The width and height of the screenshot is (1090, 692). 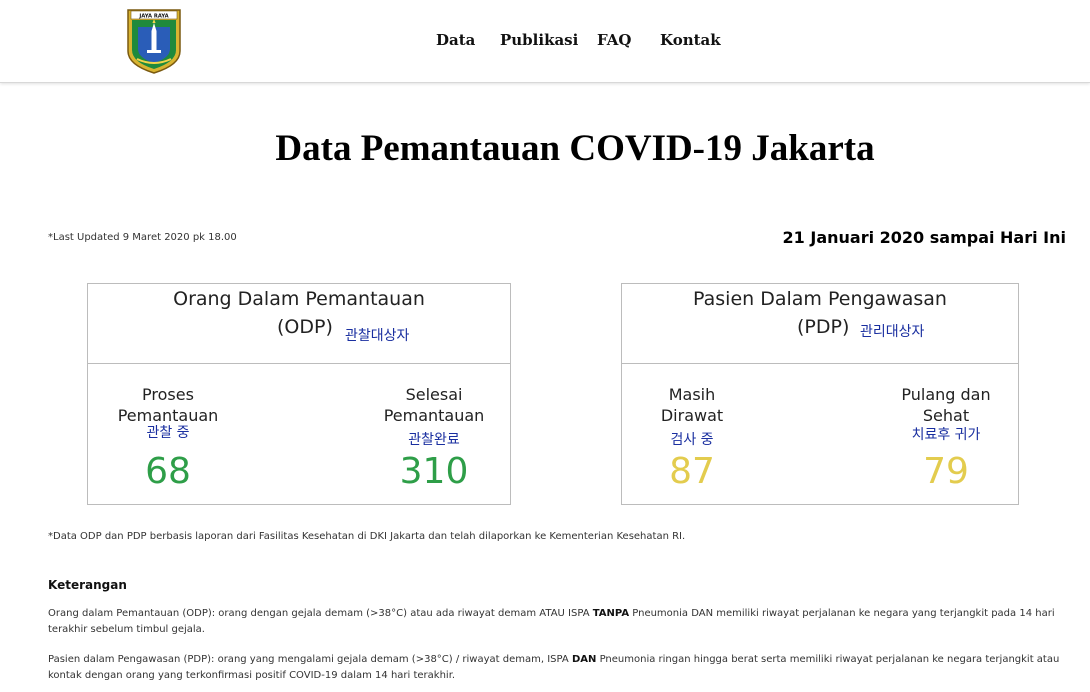 I want to click on stat-korean-label: 관찰완료, so click(x=434, y=440).